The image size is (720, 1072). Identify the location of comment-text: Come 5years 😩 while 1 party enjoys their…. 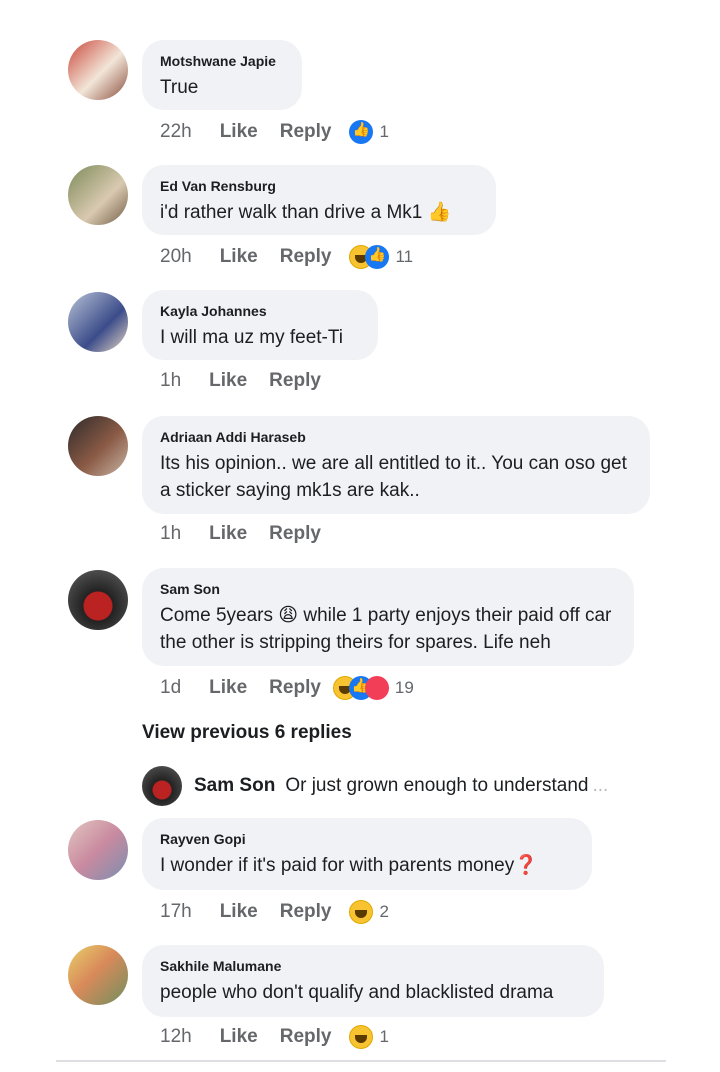
(386, 629).